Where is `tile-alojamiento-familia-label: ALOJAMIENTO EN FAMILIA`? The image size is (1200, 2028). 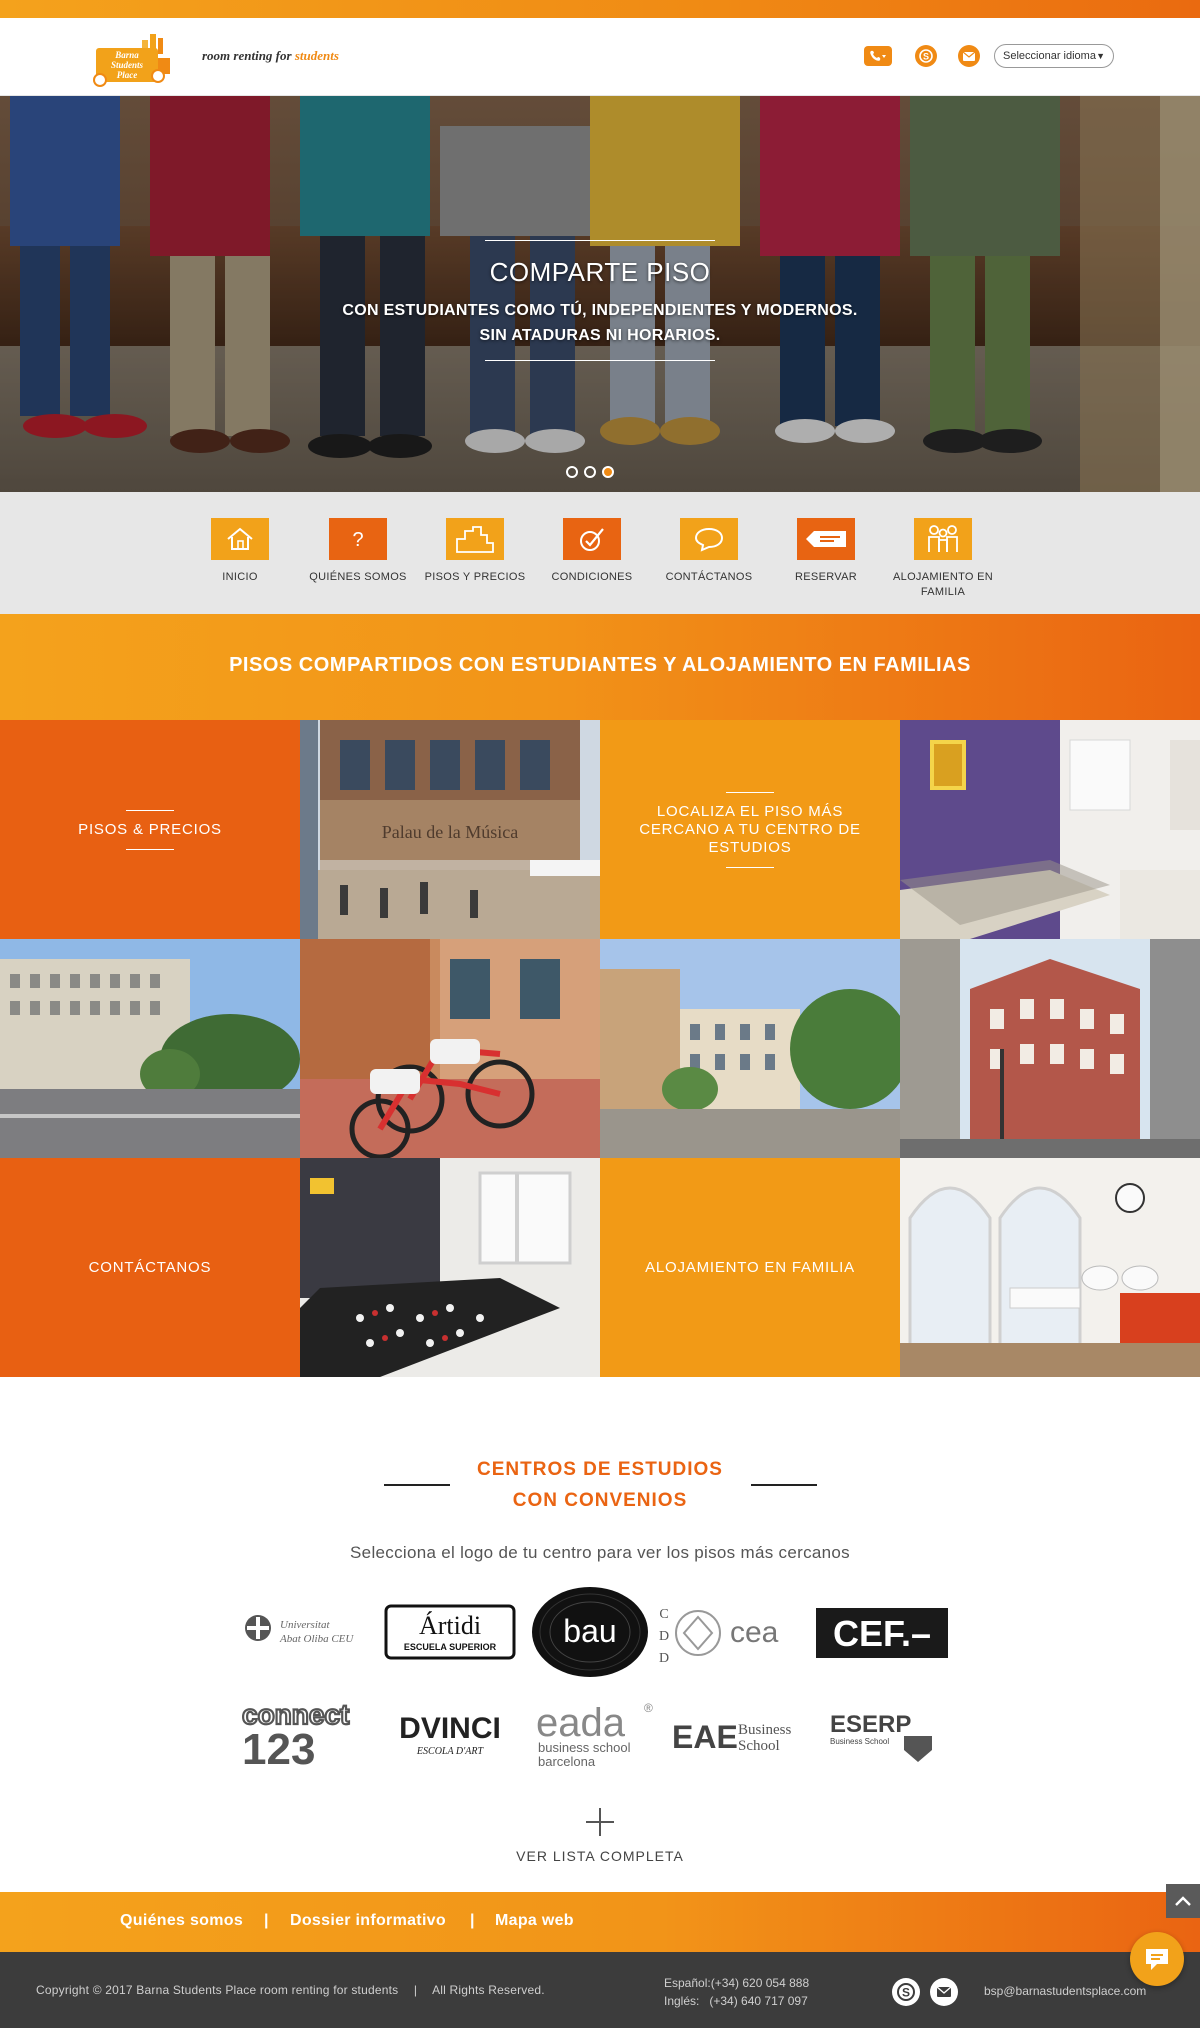
tile-alojamiento-familia-label: ALOJAMIENTO EN FAMILIA is located at coordinates (750, 1267).